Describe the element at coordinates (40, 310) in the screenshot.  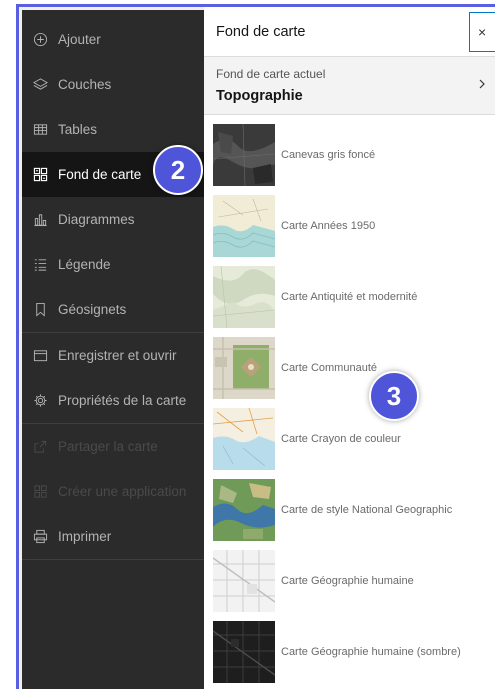
I see `bookmark-icon` at that location.